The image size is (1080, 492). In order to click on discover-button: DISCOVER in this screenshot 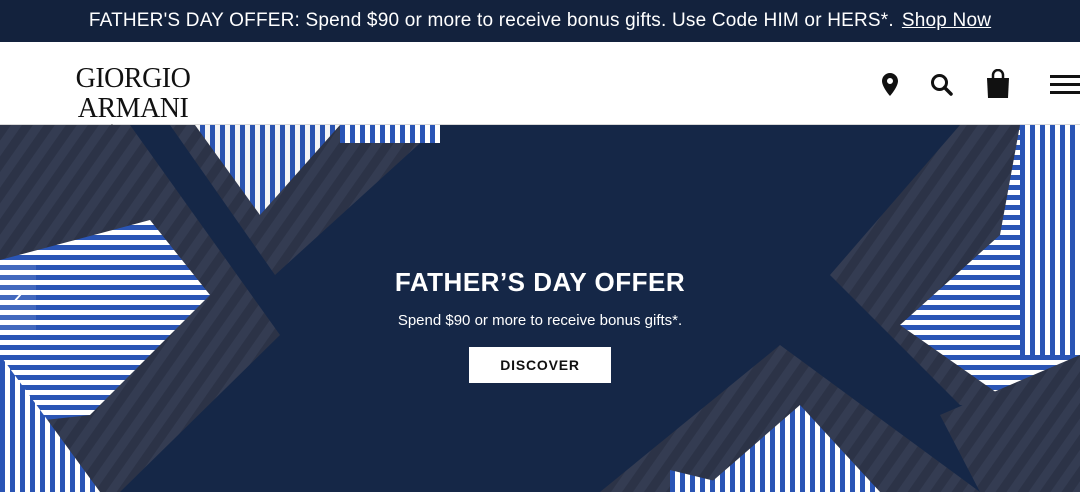, I will do `click(540, 365)`.